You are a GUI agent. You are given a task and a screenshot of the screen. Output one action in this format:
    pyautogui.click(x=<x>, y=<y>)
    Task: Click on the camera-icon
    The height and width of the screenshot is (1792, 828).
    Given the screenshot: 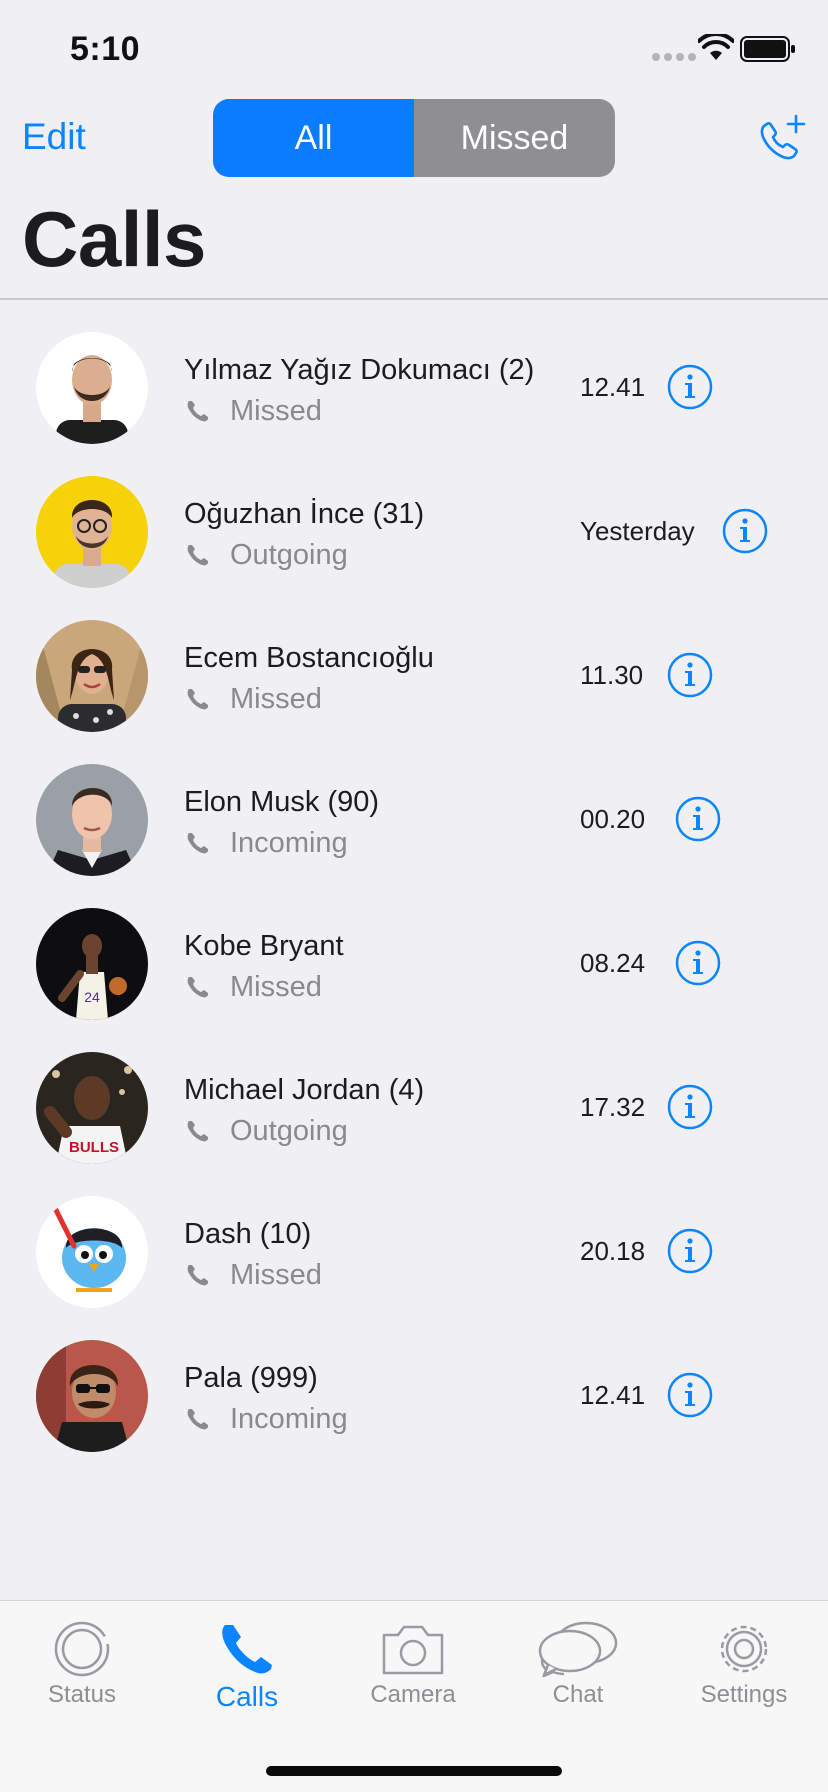 What is the action you would take?
    pyautogui.click(x=413, y=1650)
    